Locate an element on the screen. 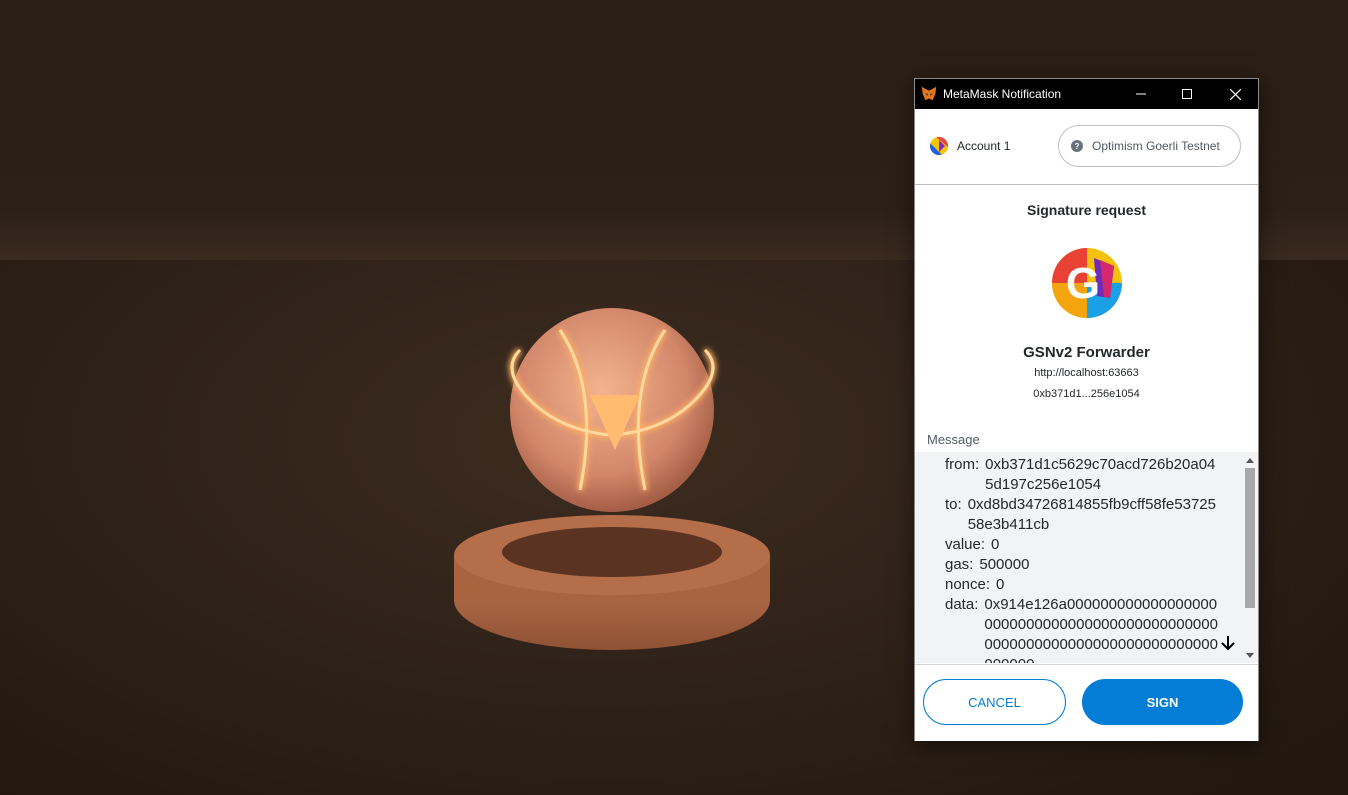 The height and width of the screenshot is (795, 1348). network-selector: ? Optimism Goerli Testnet is located at coordinates (1149, 146).